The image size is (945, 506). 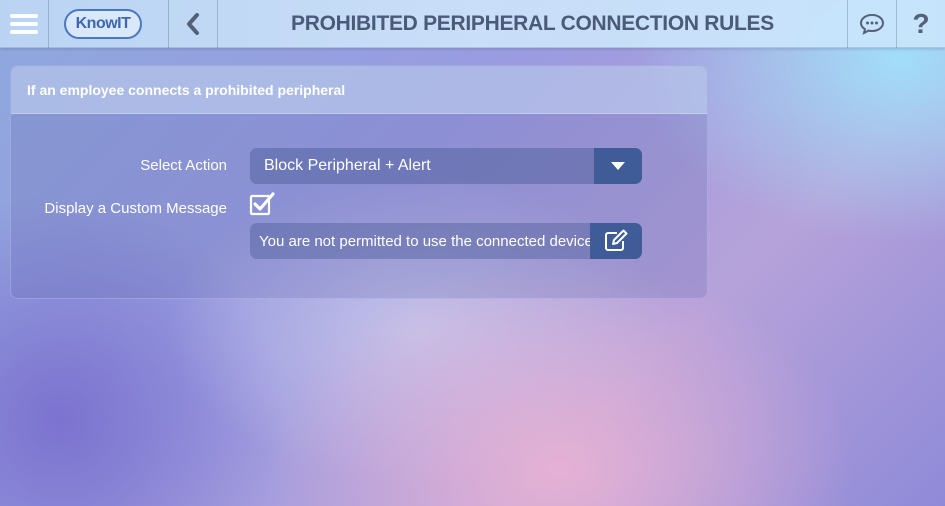 I want to click on page-title: PROHIBITED PERIPHERAL CONNECTION RULES, so click(x=532, y=23).